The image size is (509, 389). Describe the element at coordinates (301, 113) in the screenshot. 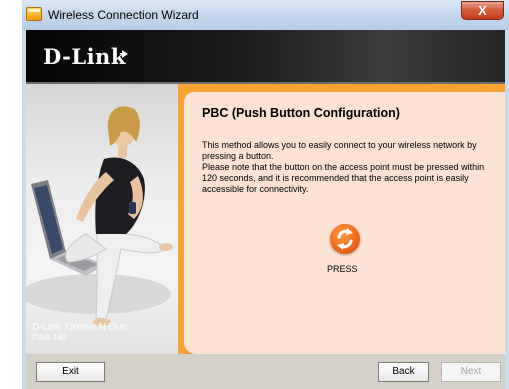

I see `page-title: PBC (Push Button Configuration)` at that location.